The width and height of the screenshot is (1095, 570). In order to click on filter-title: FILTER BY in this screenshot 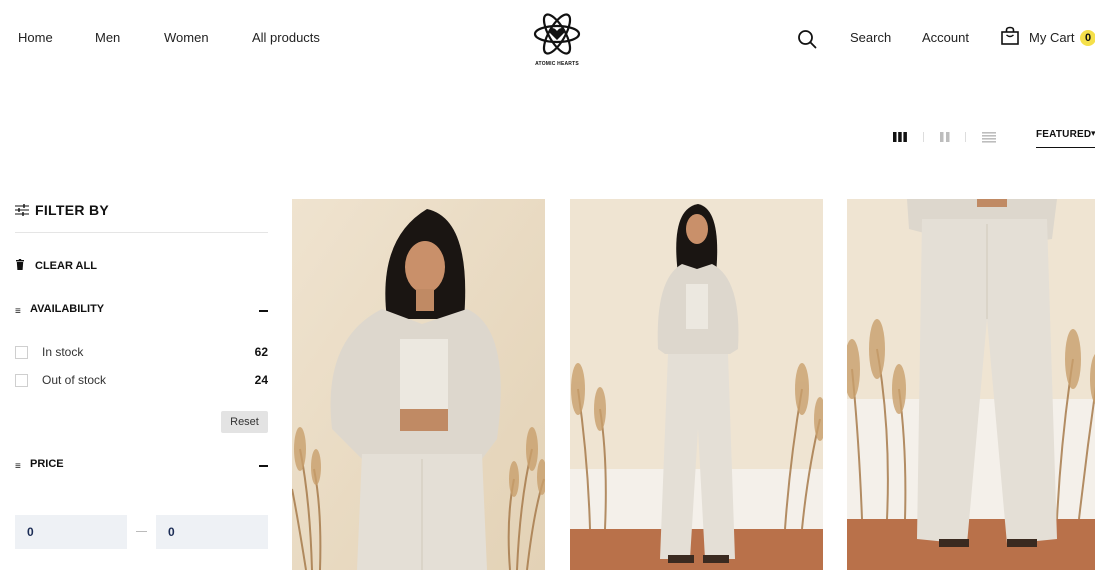, I will do `click(72, 210)`.